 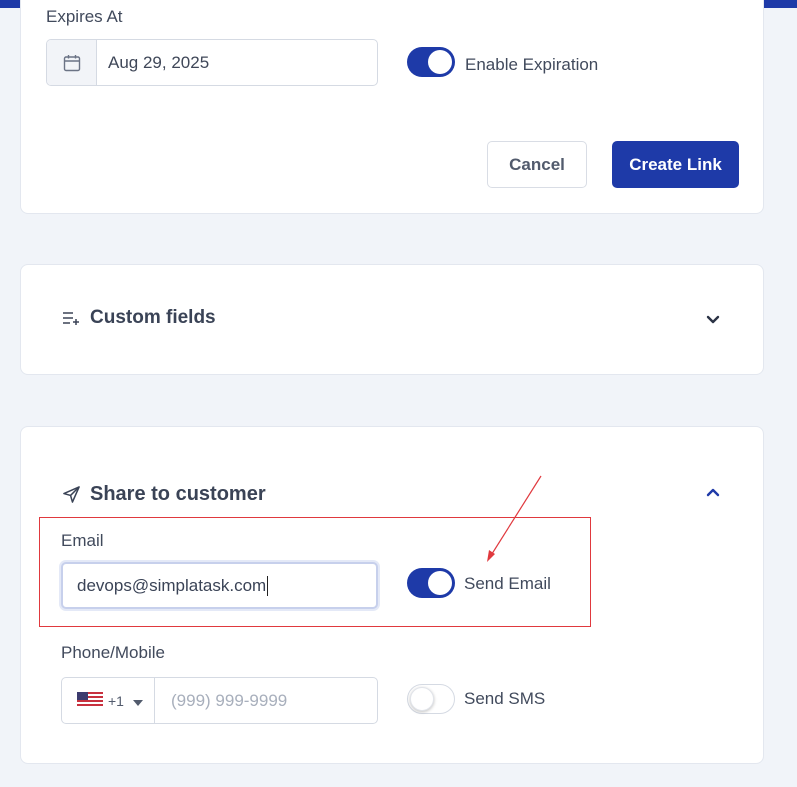 I want to click on custom-fields-card: Custom fields, so click(x=392, y=319).